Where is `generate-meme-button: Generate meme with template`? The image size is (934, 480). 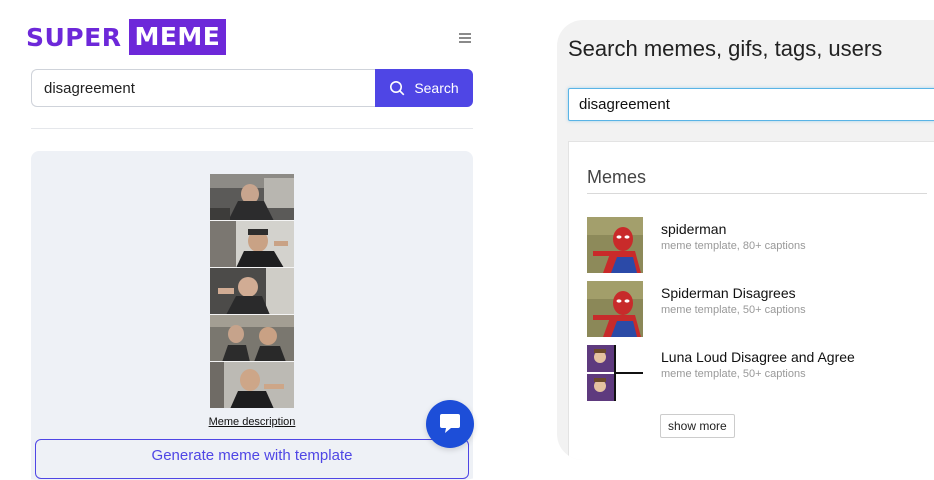 generate-meme-button: Generate meme with template is located at coordinates (252, 459).